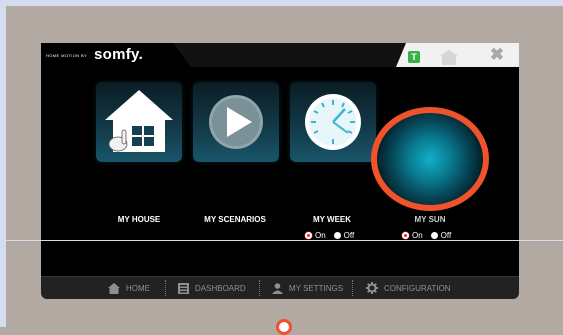  Describe the element at coordinates (446, 235) in the screenshot. I see `sun-off-label: Off` at that location.